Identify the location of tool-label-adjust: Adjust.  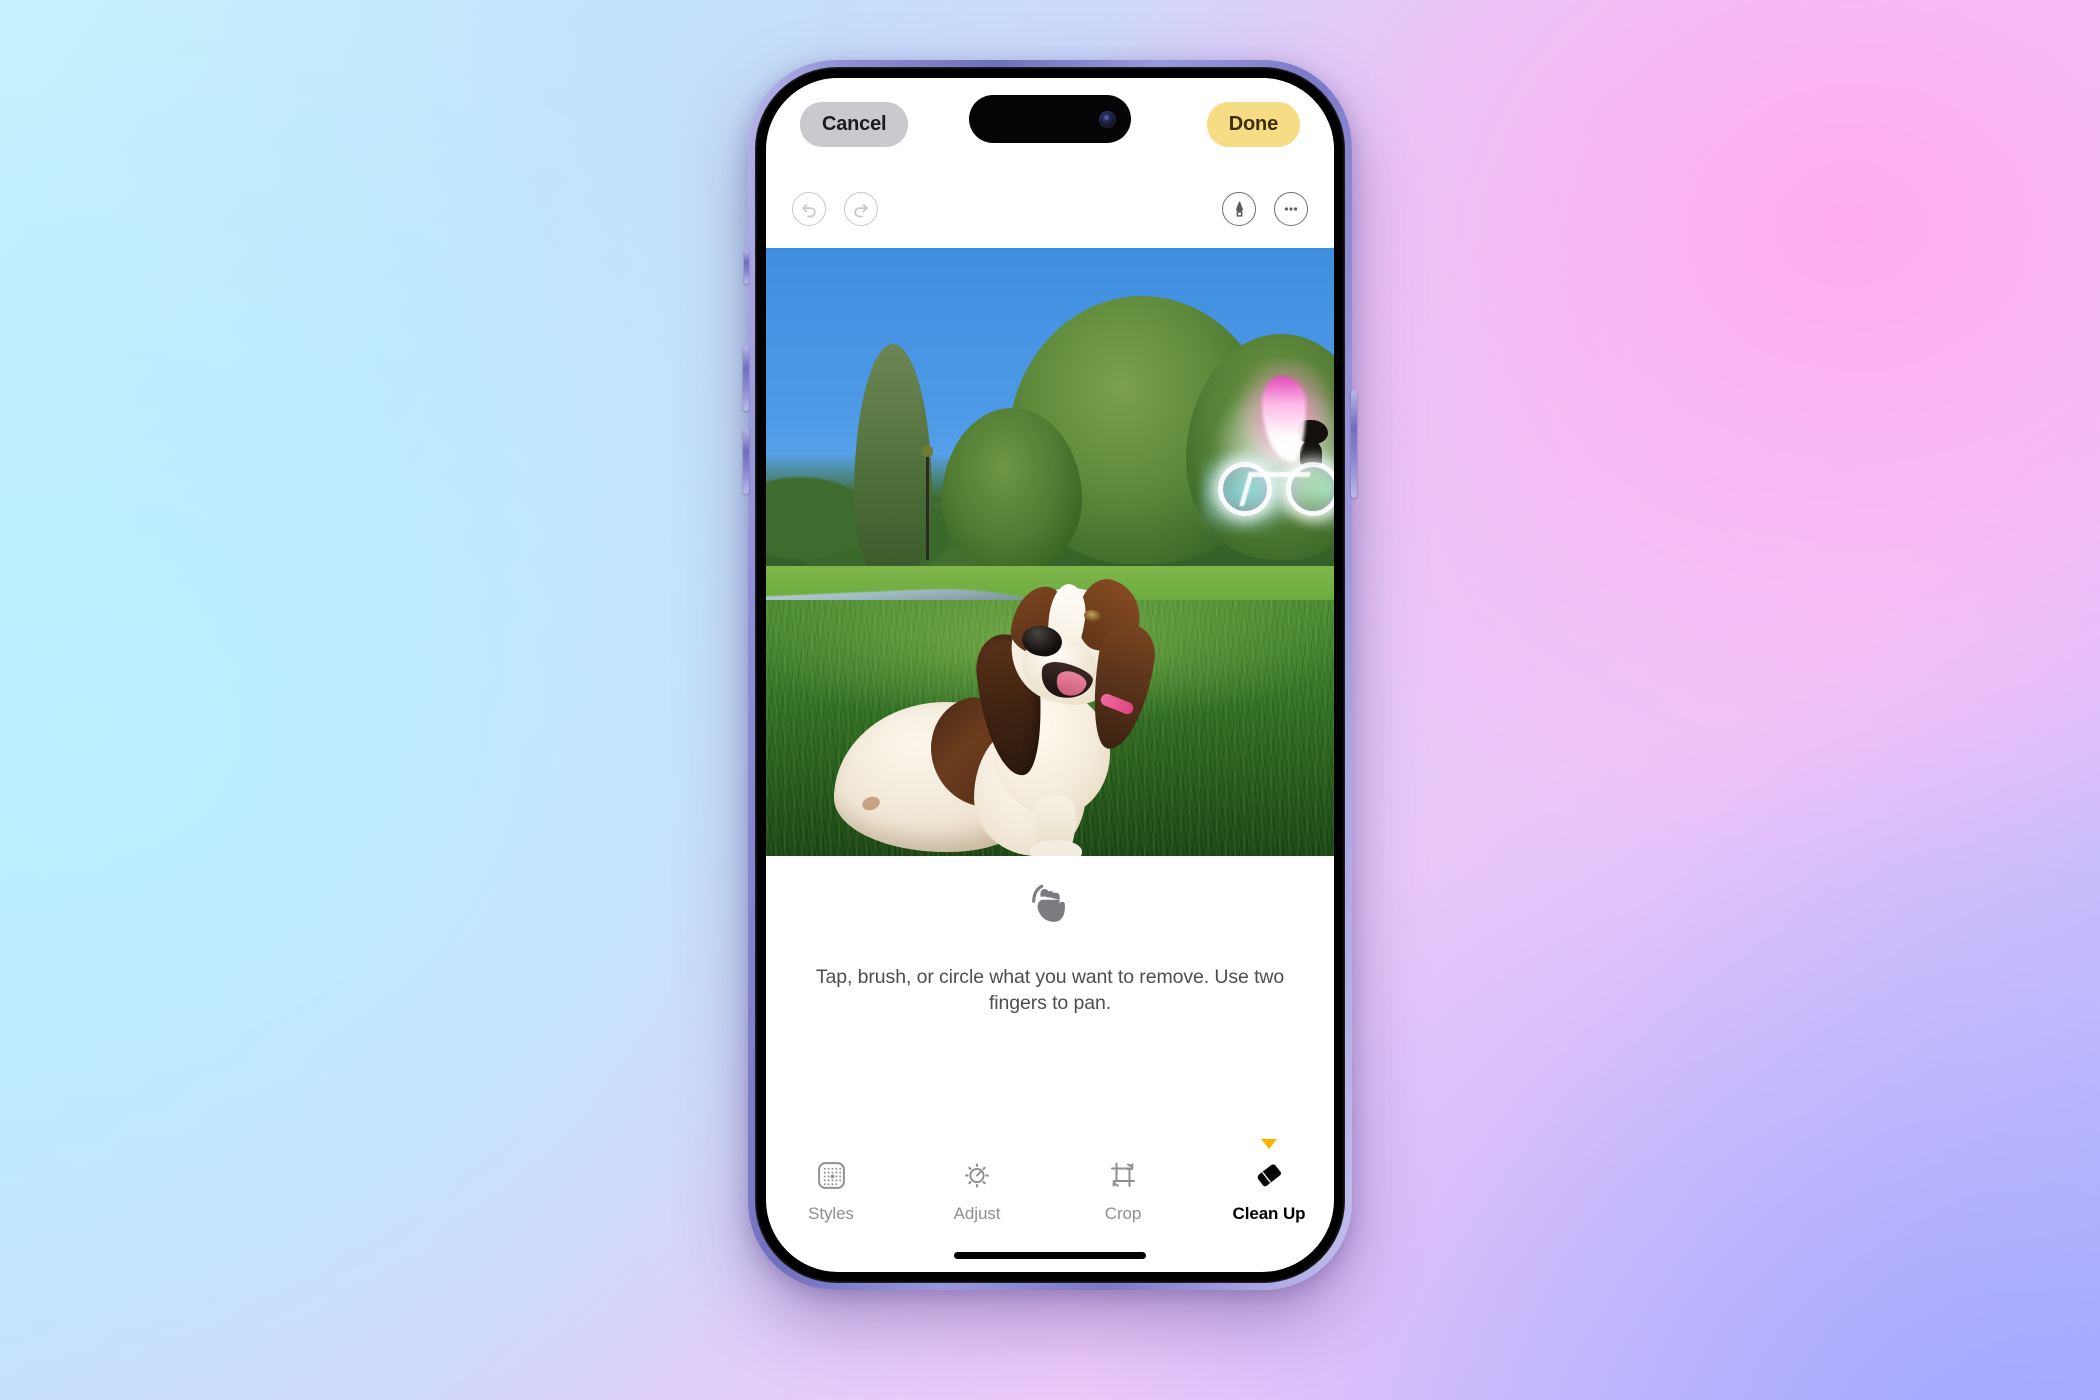
(977, 1213).